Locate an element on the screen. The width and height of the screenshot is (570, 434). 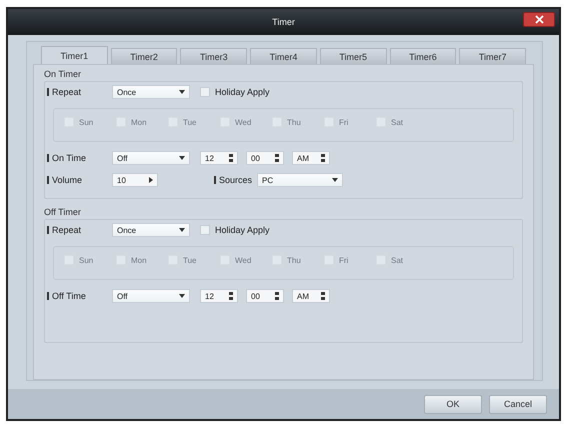
dialog-button: OK is located at coordinates (453, 404).